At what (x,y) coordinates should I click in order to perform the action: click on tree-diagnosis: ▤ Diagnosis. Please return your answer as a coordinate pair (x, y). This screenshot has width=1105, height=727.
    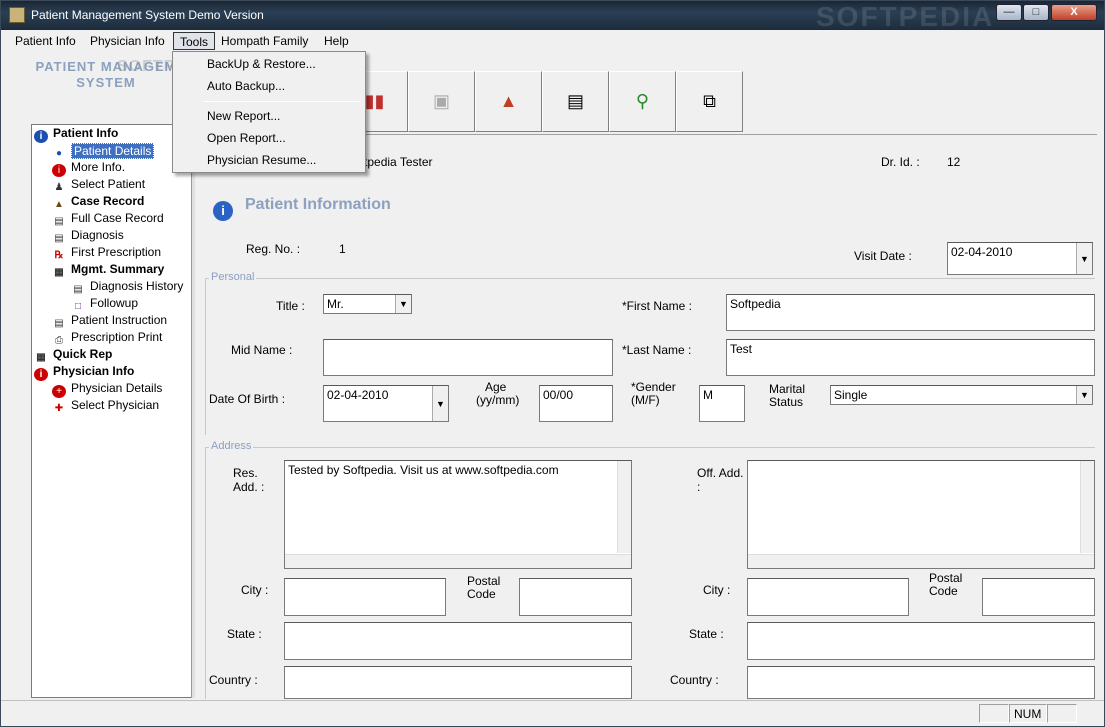
    Looking at the image, I should click on (87, 236).